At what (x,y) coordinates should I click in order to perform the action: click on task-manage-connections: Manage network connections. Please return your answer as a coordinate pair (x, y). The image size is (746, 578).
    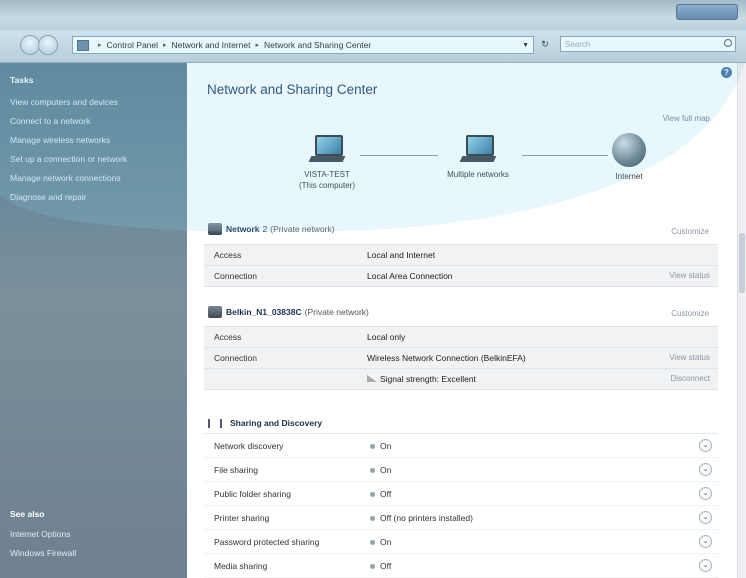
    Looking at the image, I should click on (68, 178).